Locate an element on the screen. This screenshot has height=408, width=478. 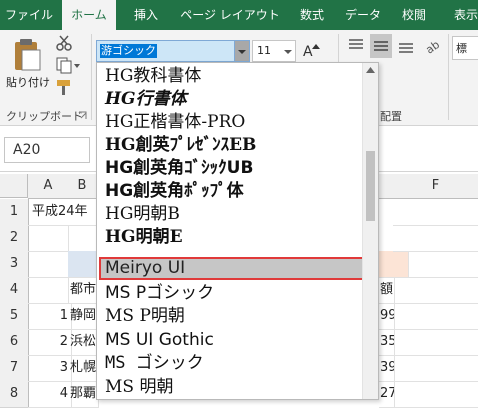
column-header-b: B is located at coordinates (82, 186).